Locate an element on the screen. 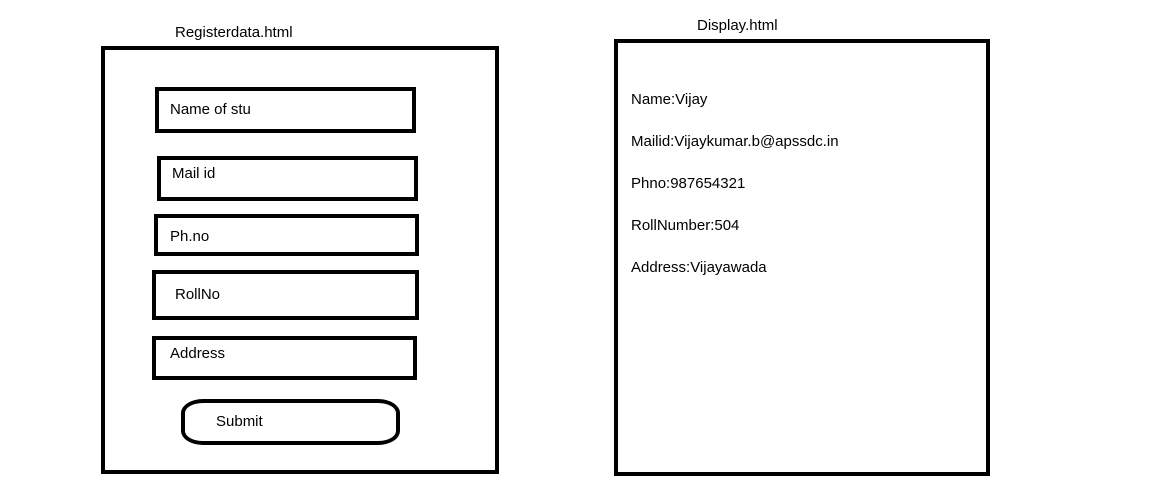 Image resolution: width=1166 pixels, height=487 pixels. mail-field-label: Mail id is located at coordinates (194, 174).